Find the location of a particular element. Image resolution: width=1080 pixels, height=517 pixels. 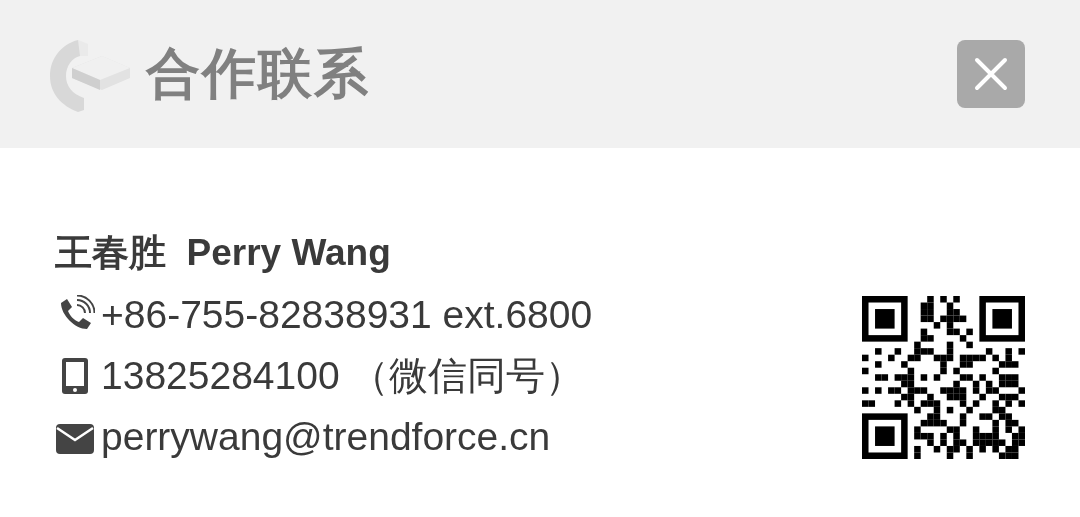

close-button is located at coordinates (991, 74).